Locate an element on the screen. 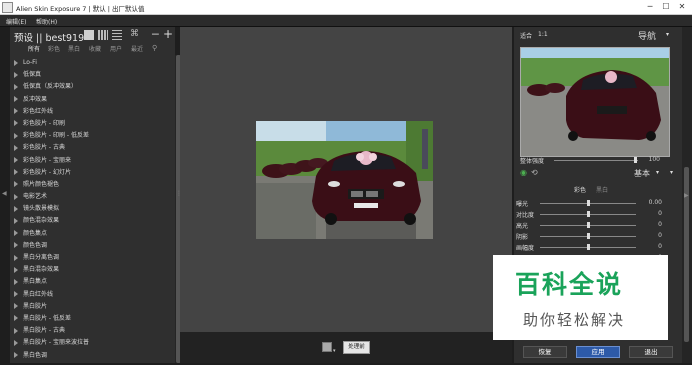 The image size is (692, 365). preset-item: 黑白混杂效果 is located at coordinates (90, 270).